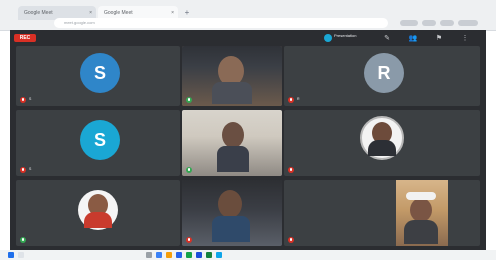 This screenshot has height=260, width=496. I want to click on activities-icon: ⚑, so click(439, 39).